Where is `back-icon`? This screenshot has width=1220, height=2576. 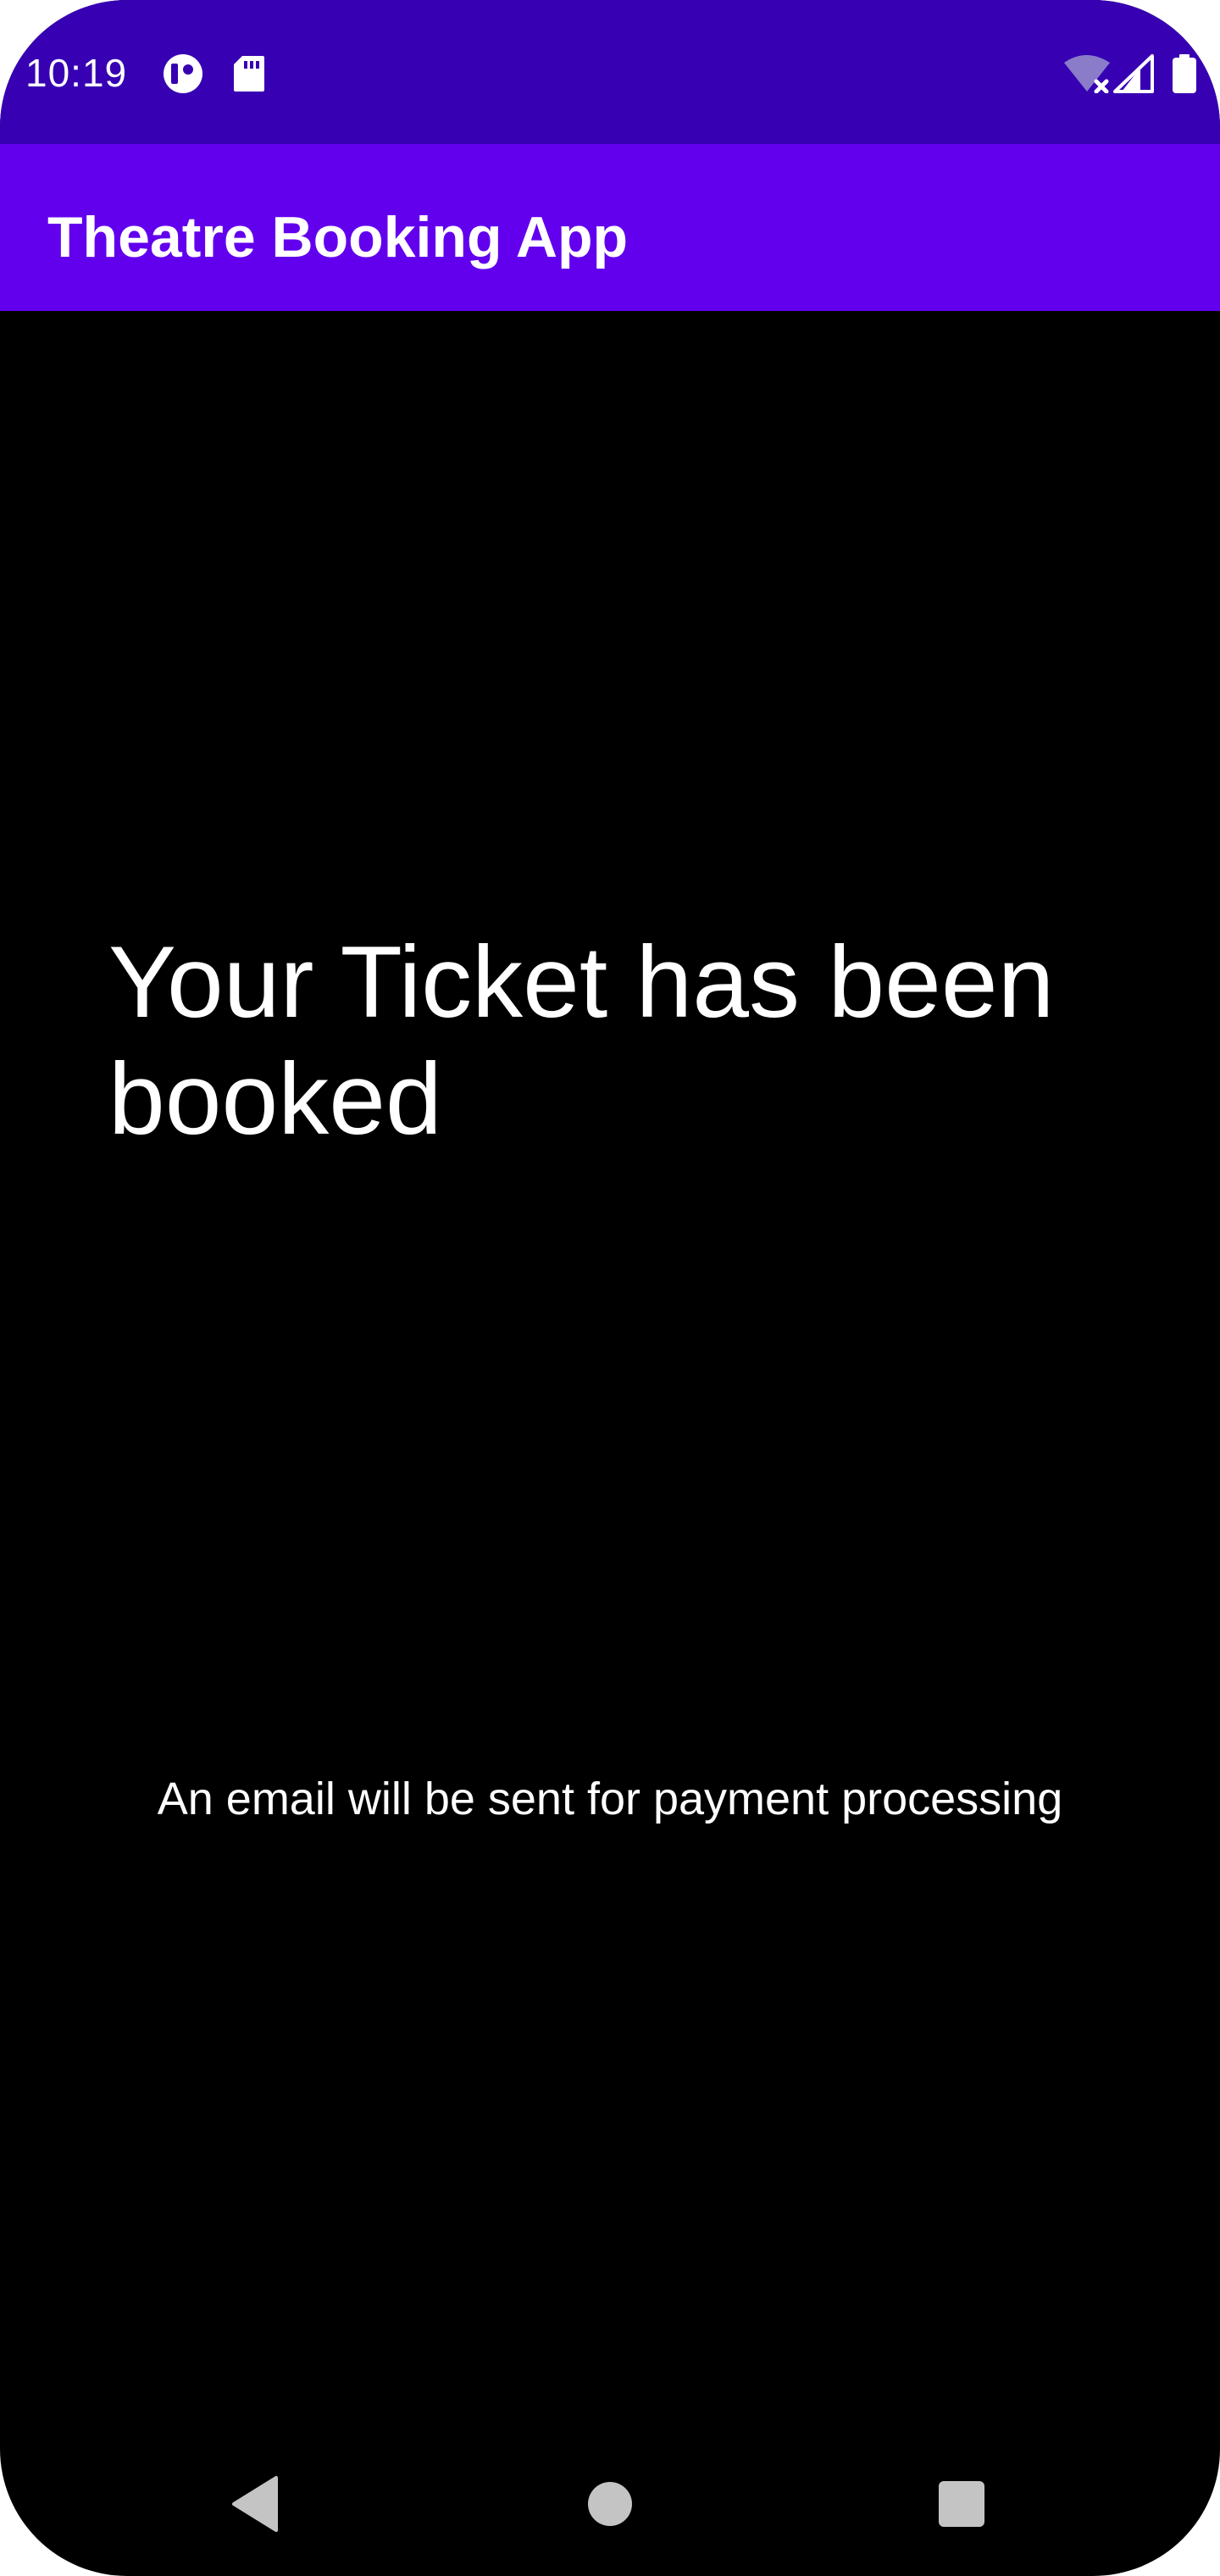
back-icon is located at coordinates (255, 2504).